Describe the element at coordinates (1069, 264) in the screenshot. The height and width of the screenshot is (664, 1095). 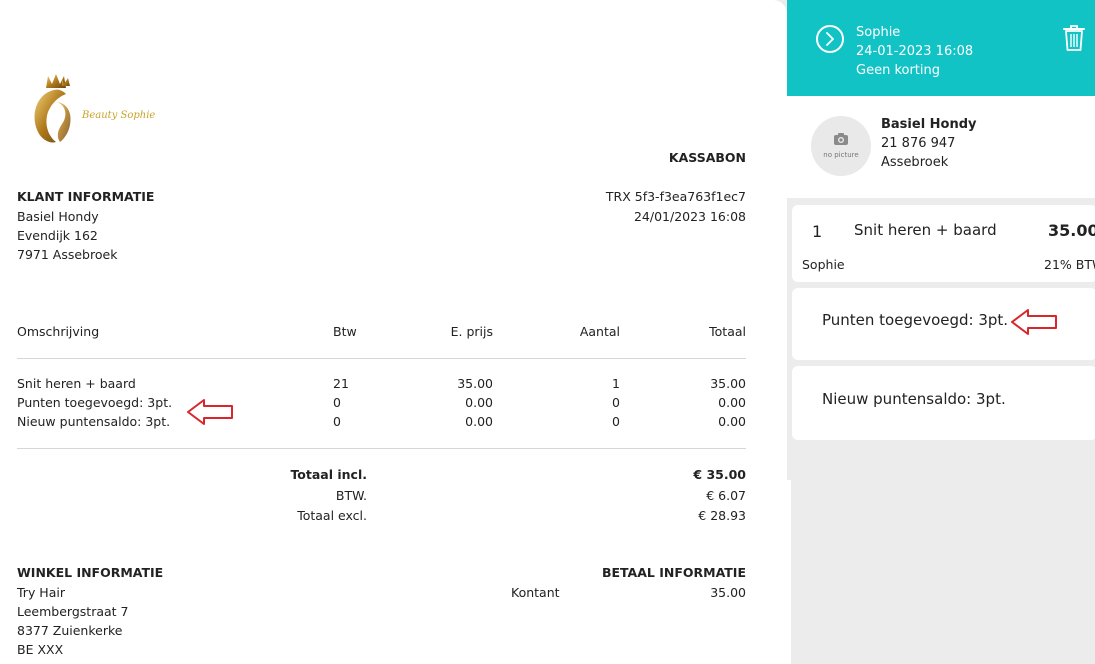
I see `line-item-vat: 21% BTW` at that location.